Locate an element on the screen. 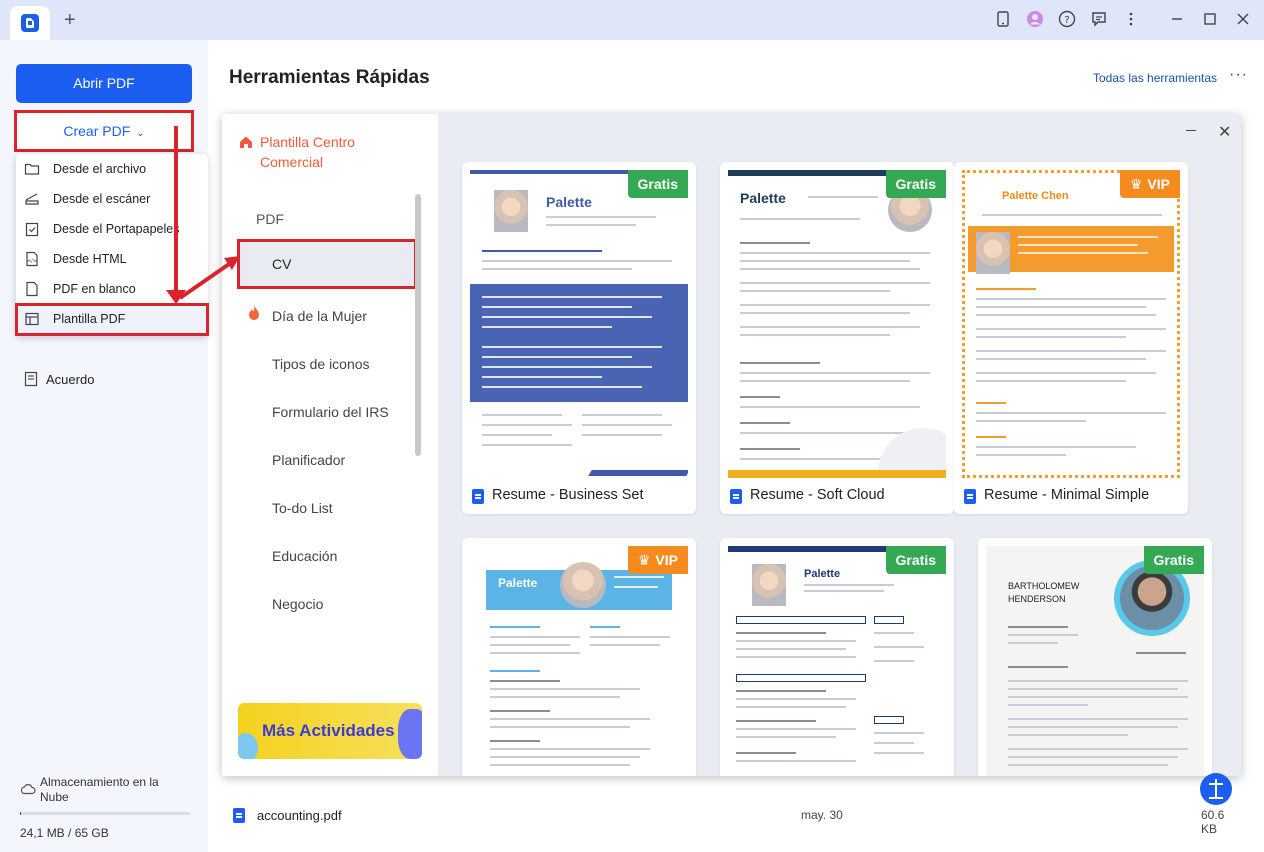 The height and width of the screenshot is (852, 1264). more-activities-banner: Más Actividades is located at coordinates (330, 731).